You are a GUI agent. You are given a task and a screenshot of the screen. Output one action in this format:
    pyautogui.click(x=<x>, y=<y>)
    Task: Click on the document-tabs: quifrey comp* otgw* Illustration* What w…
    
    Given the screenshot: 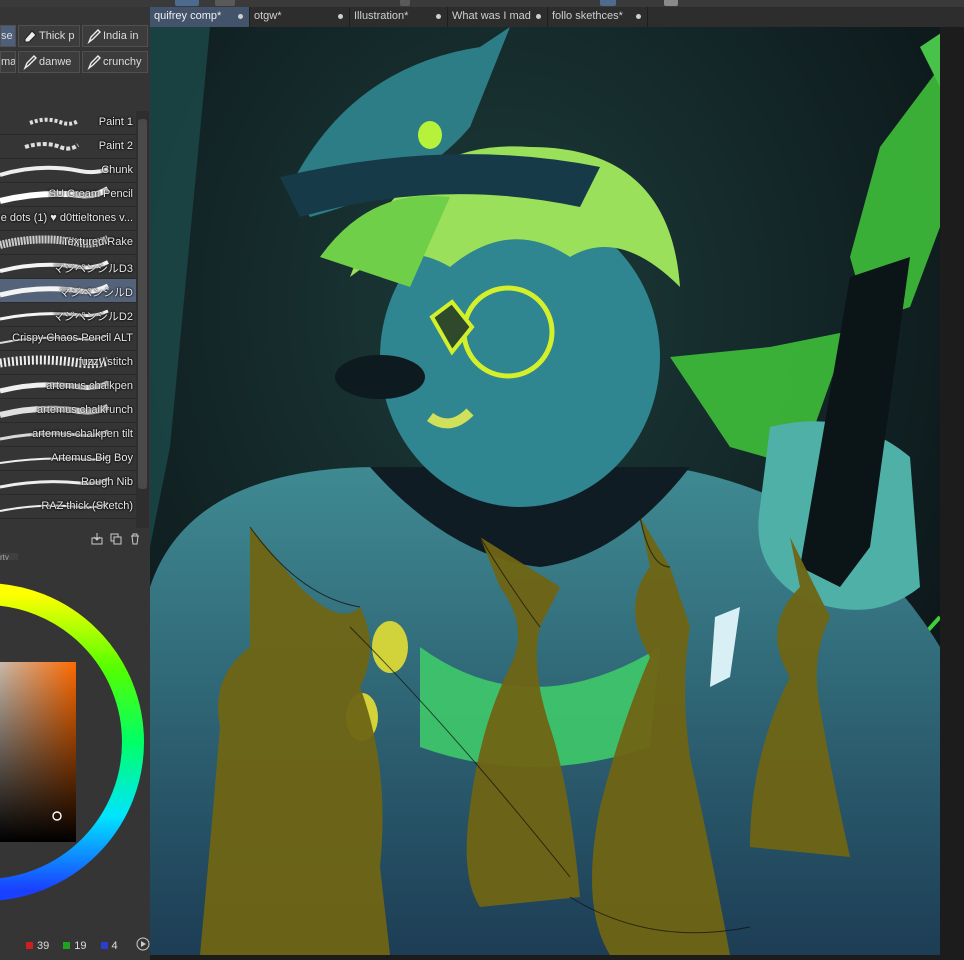 What is the action you would take?
    pyautogui.click(x=557, y=17)
    